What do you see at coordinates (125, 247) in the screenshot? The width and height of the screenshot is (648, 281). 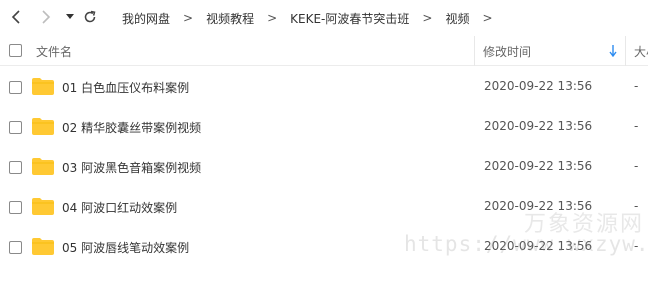 I see `file-name: 05 阿波唇线笔动效案例` at bounding box center [125, 247].